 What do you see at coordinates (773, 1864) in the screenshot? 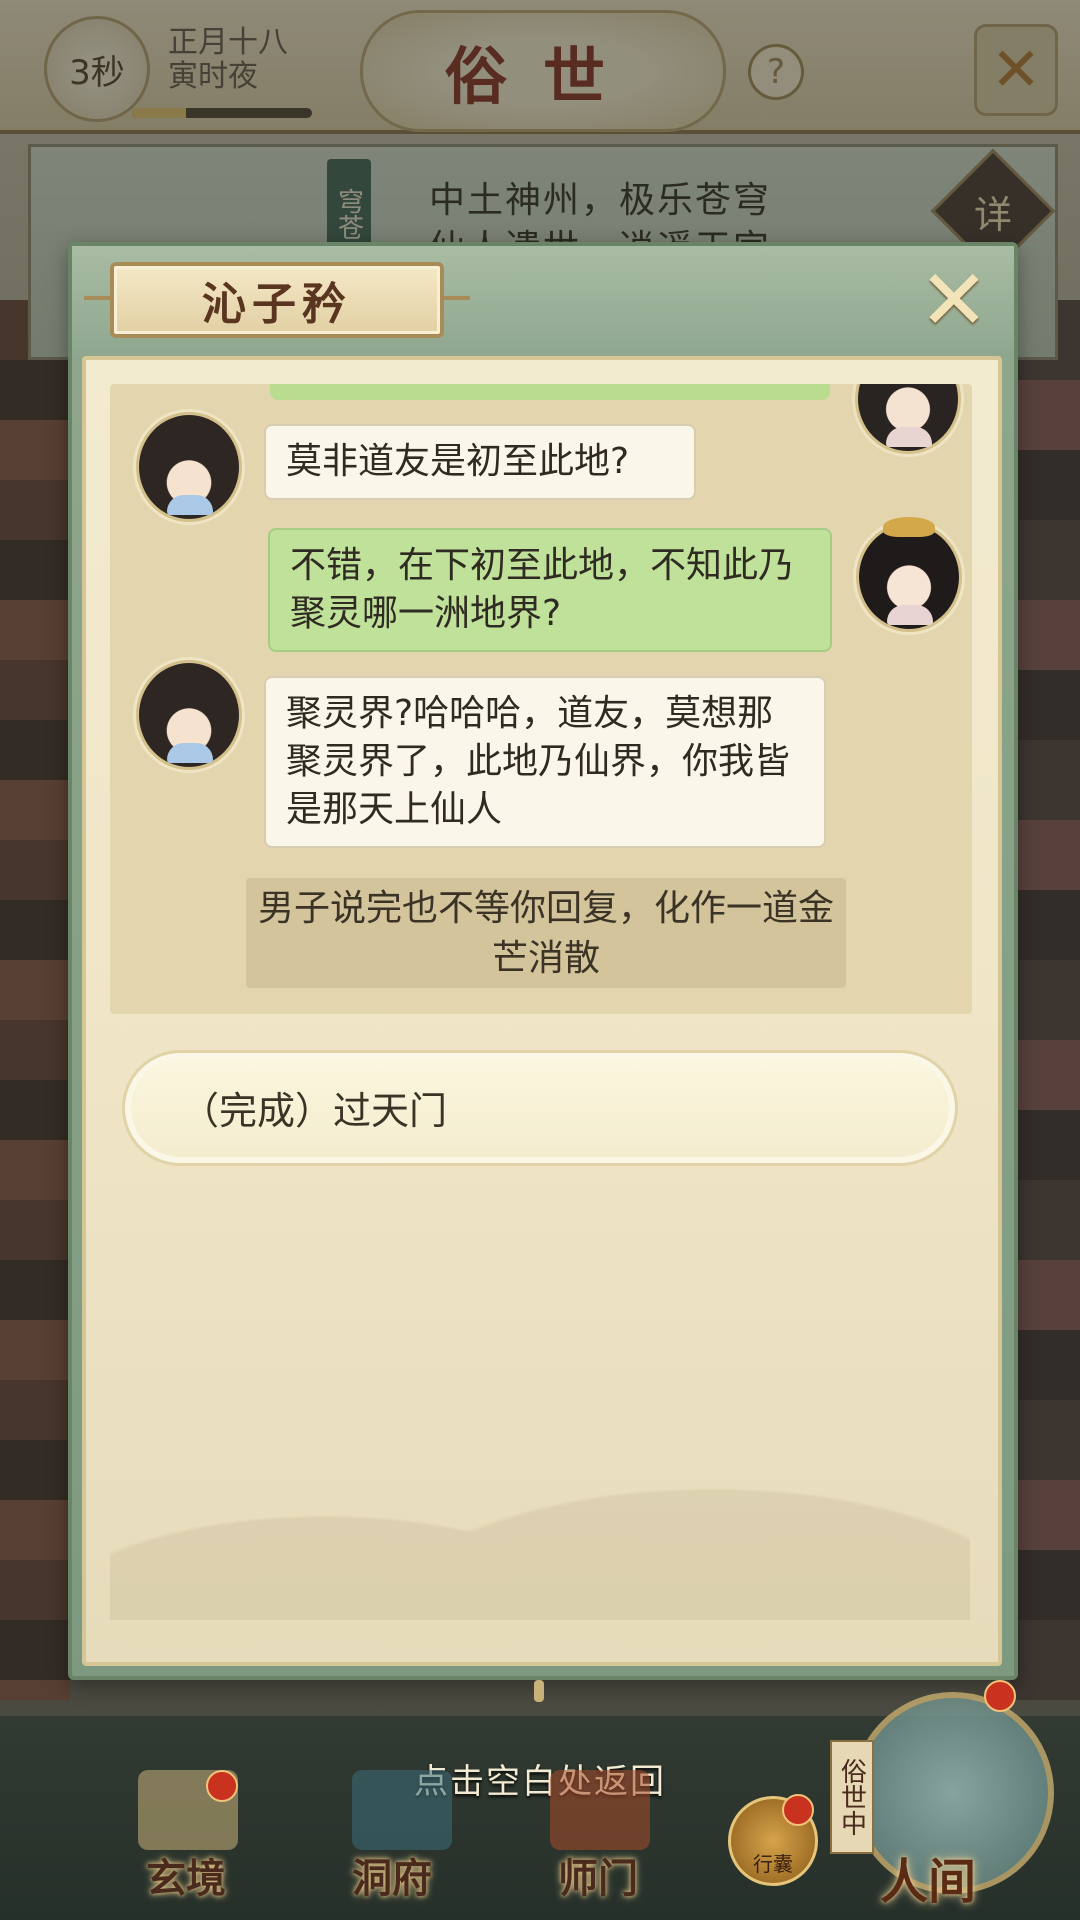
I see `bag-label: 行囊` at bounding box center [773, 1864].